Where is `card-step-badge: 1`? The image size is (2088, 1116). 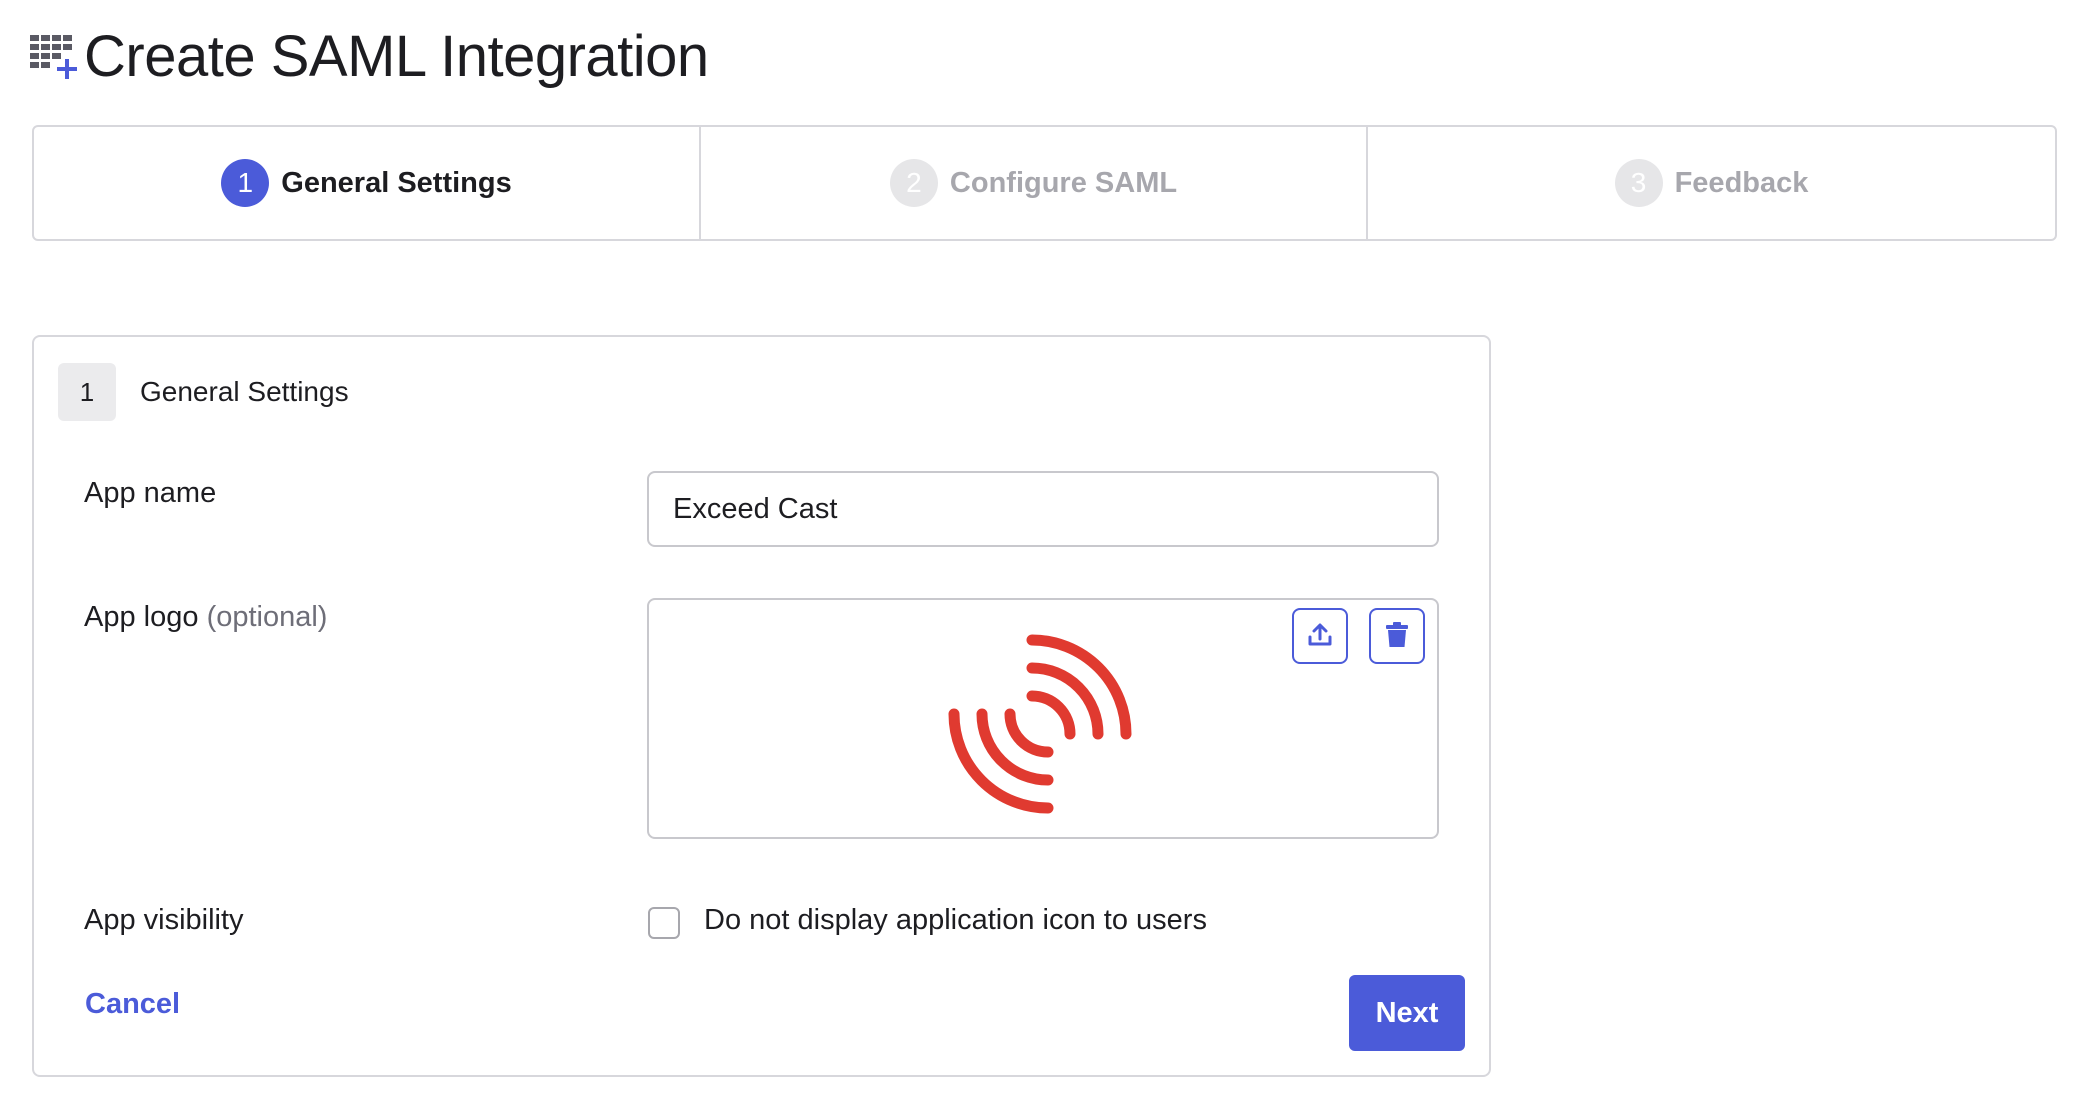 card-step-badge: 1 is located at coordinates (87, 392).